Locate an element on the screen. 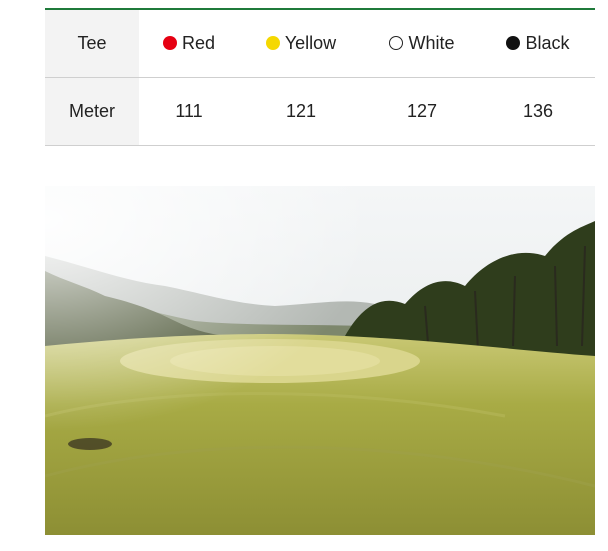 This screenshot has height=551, width=608. tee-yellow-label: Yellow is located at coordinates (310, 43).